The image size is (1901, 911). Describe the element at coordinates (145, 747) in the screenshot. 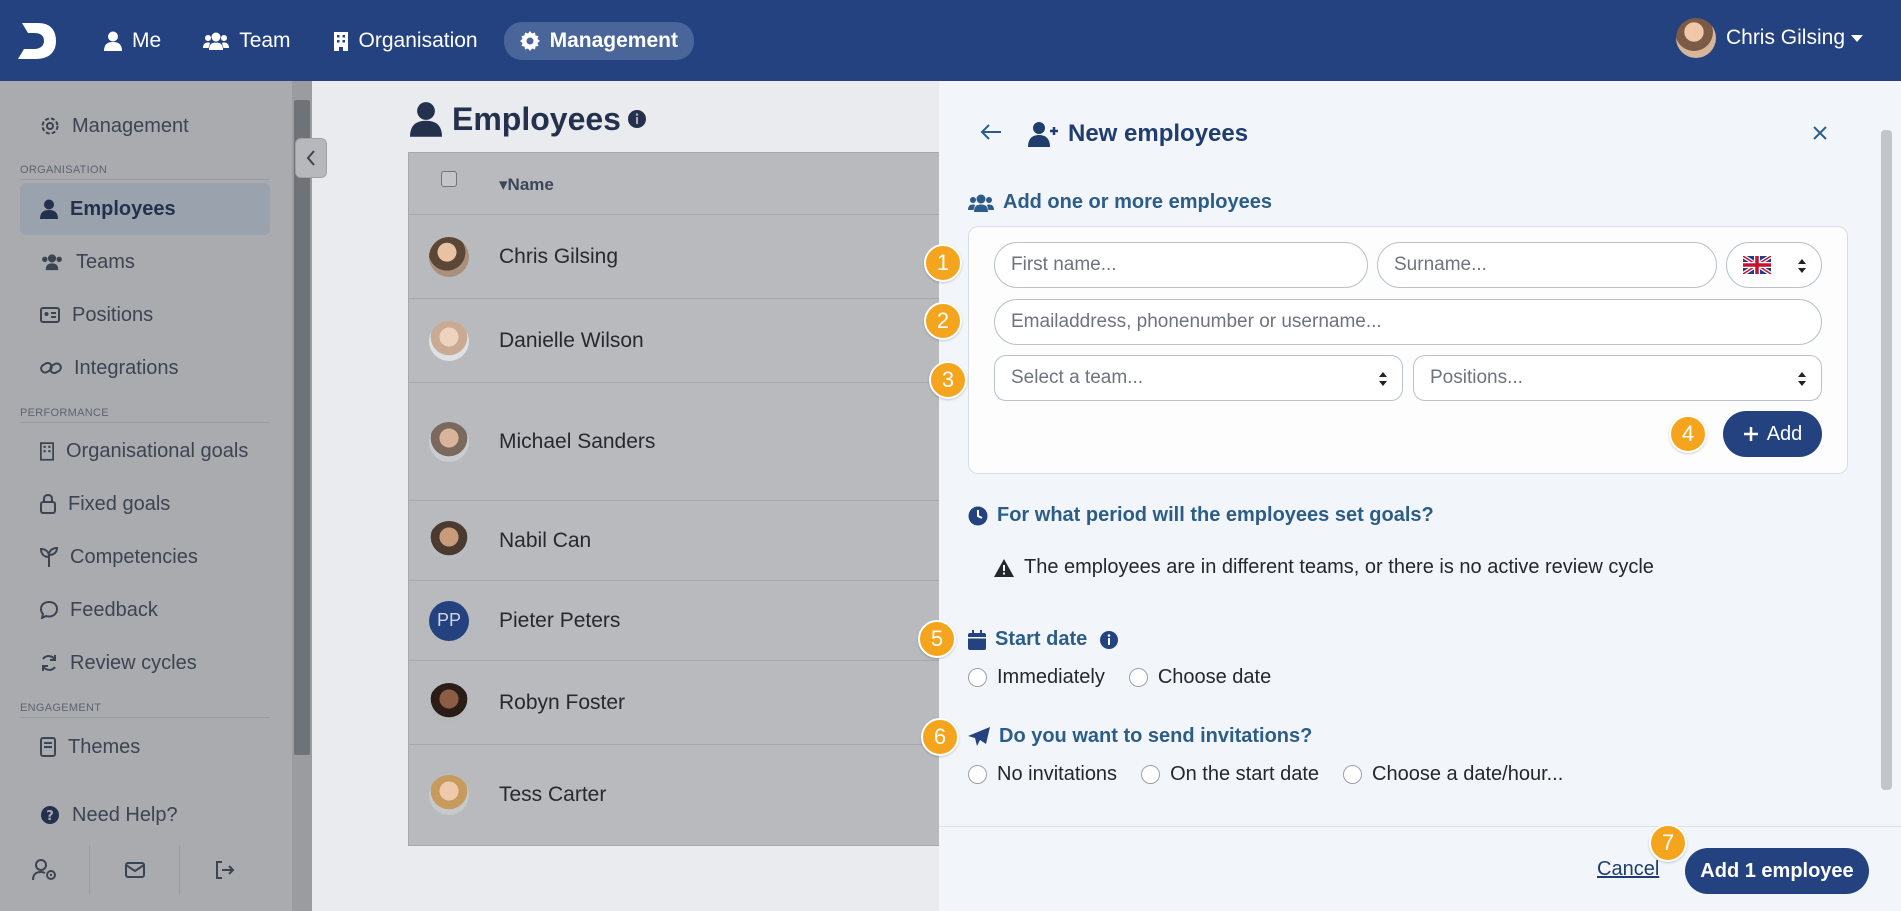

I see `sidebar-item-themes: Themes` at that location.